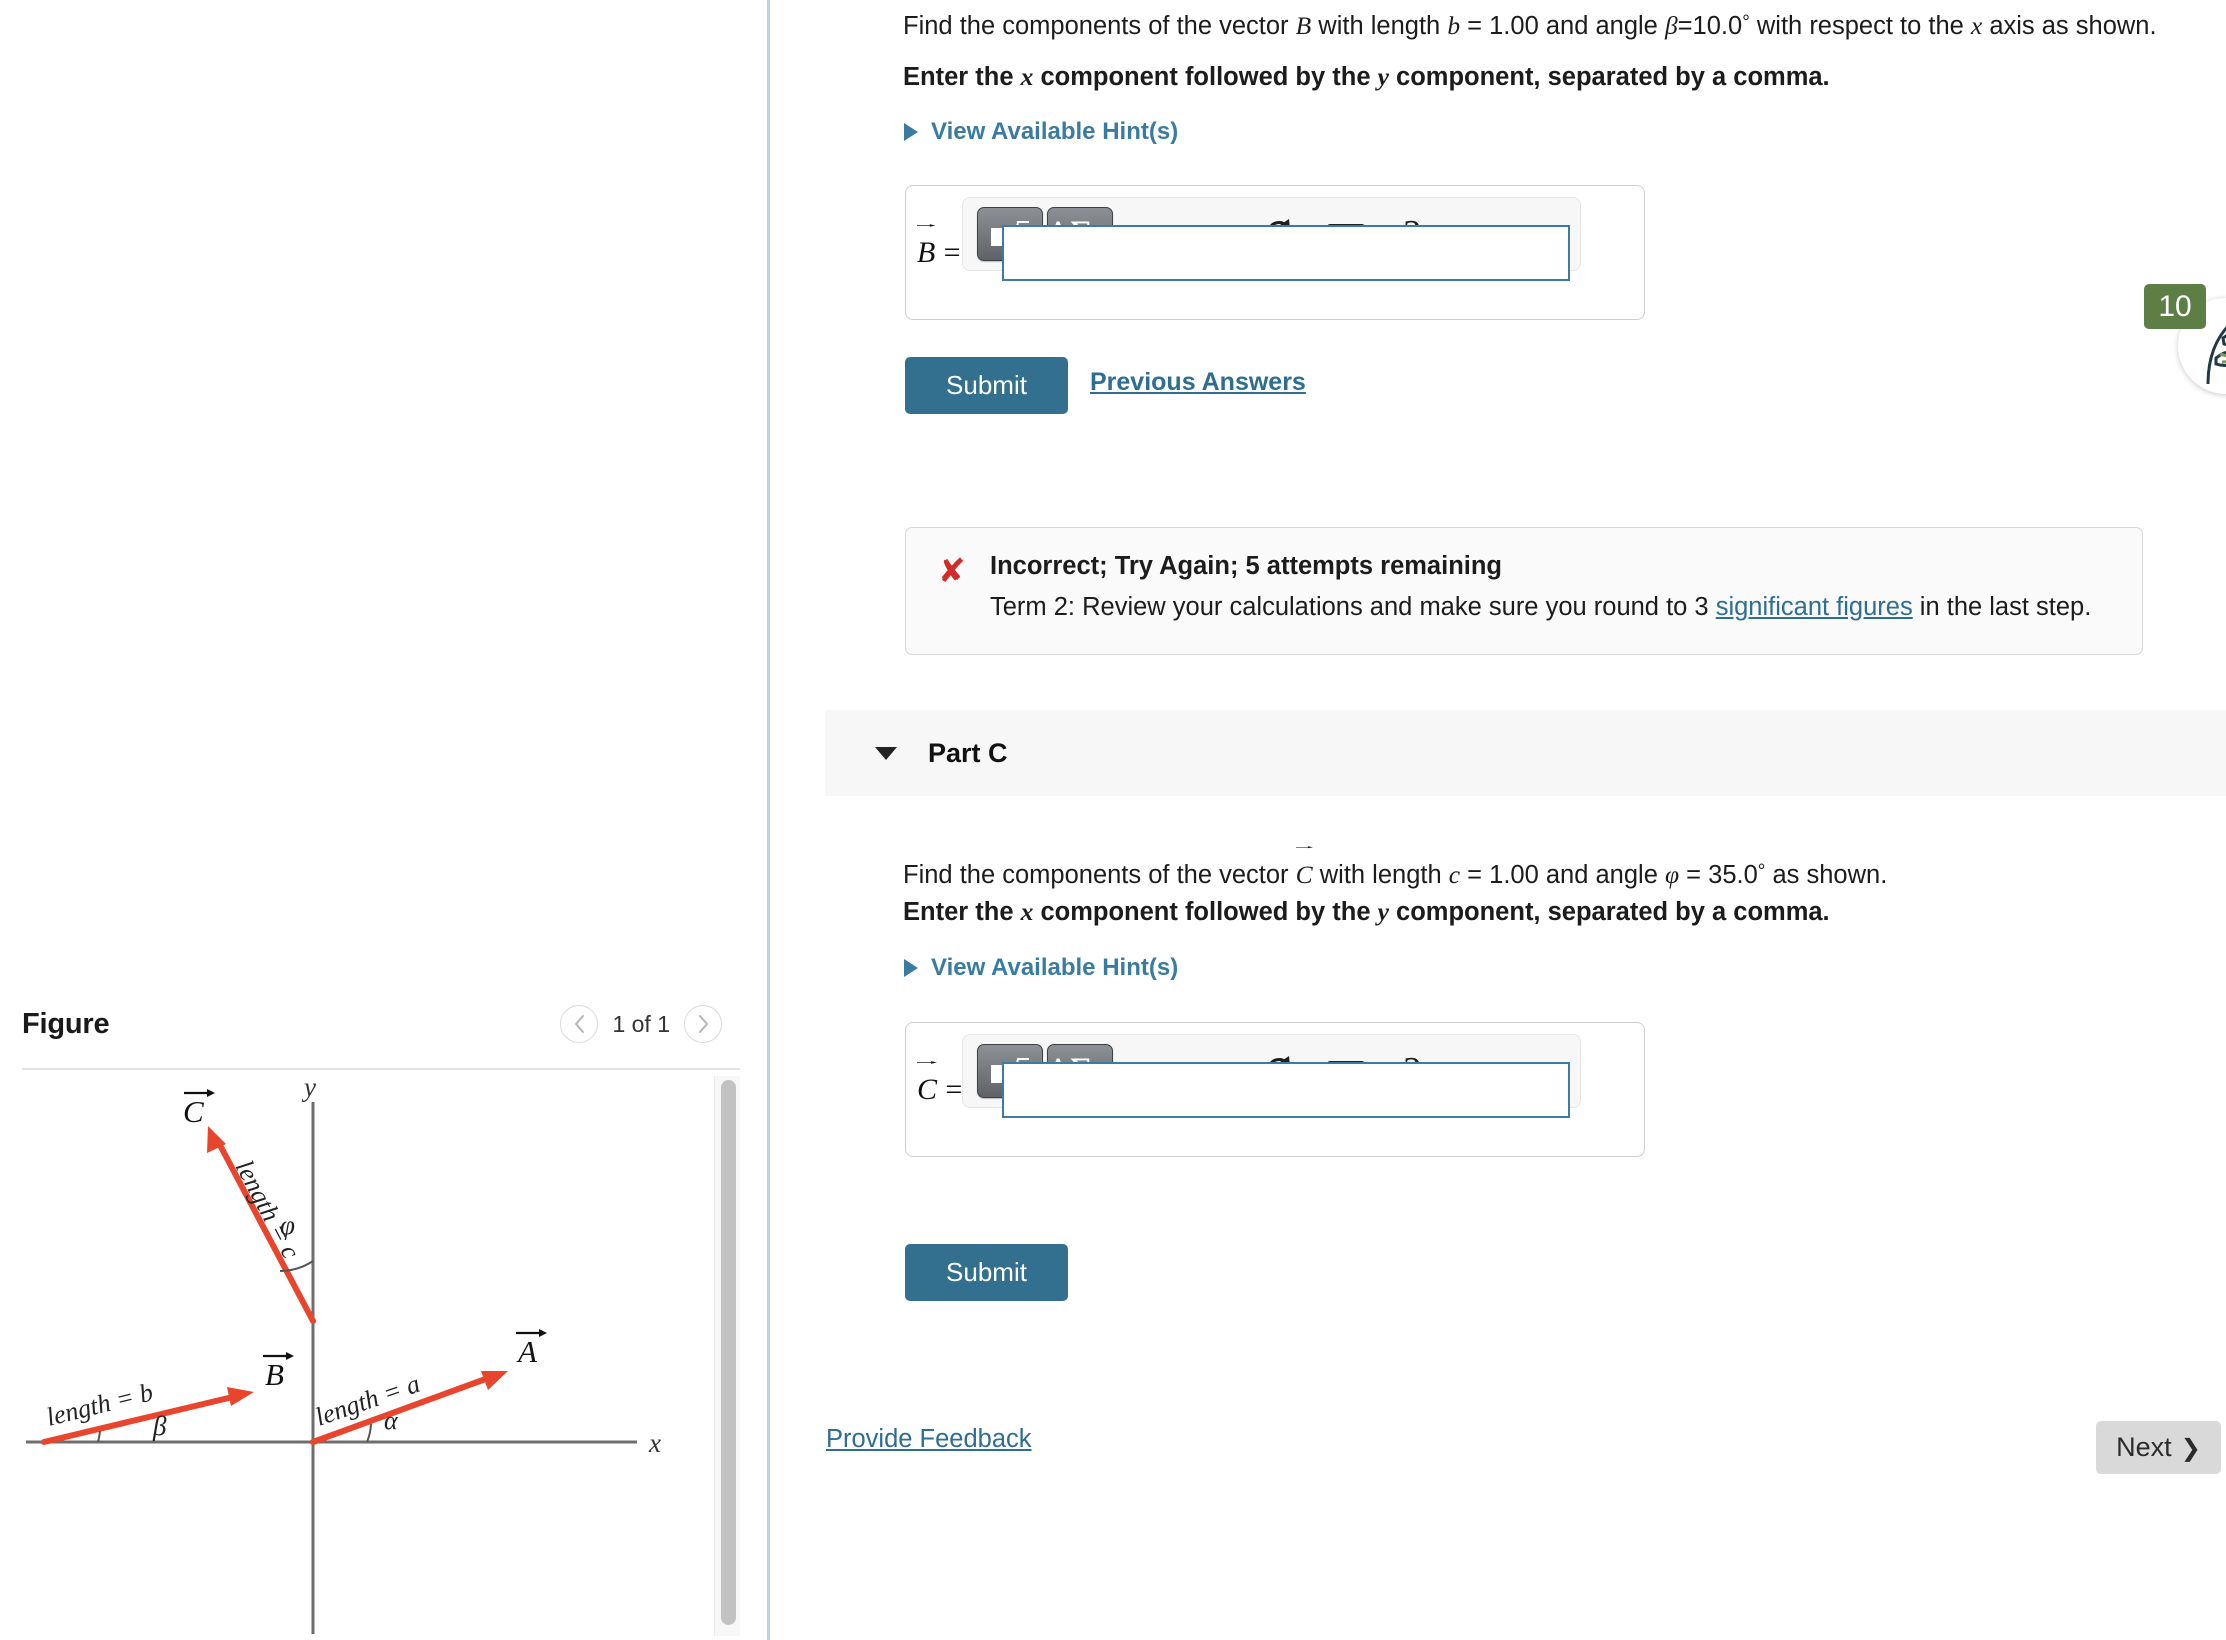 The width and height of the screenshot is (2226, 1640). Describe the element at coordinates (886, 753) in the screenshot. I see `caret-down-icon` at that location.